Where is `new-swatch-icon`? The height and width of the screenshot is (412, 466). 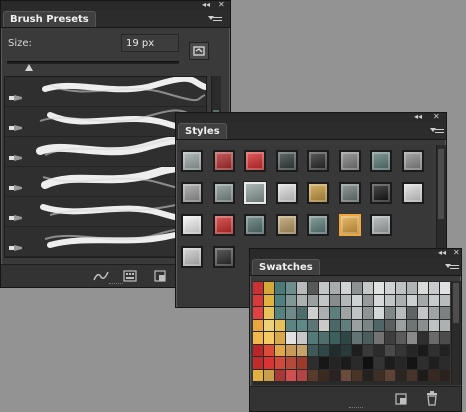 new-swatch-icon is located at coordinates (401, 399).